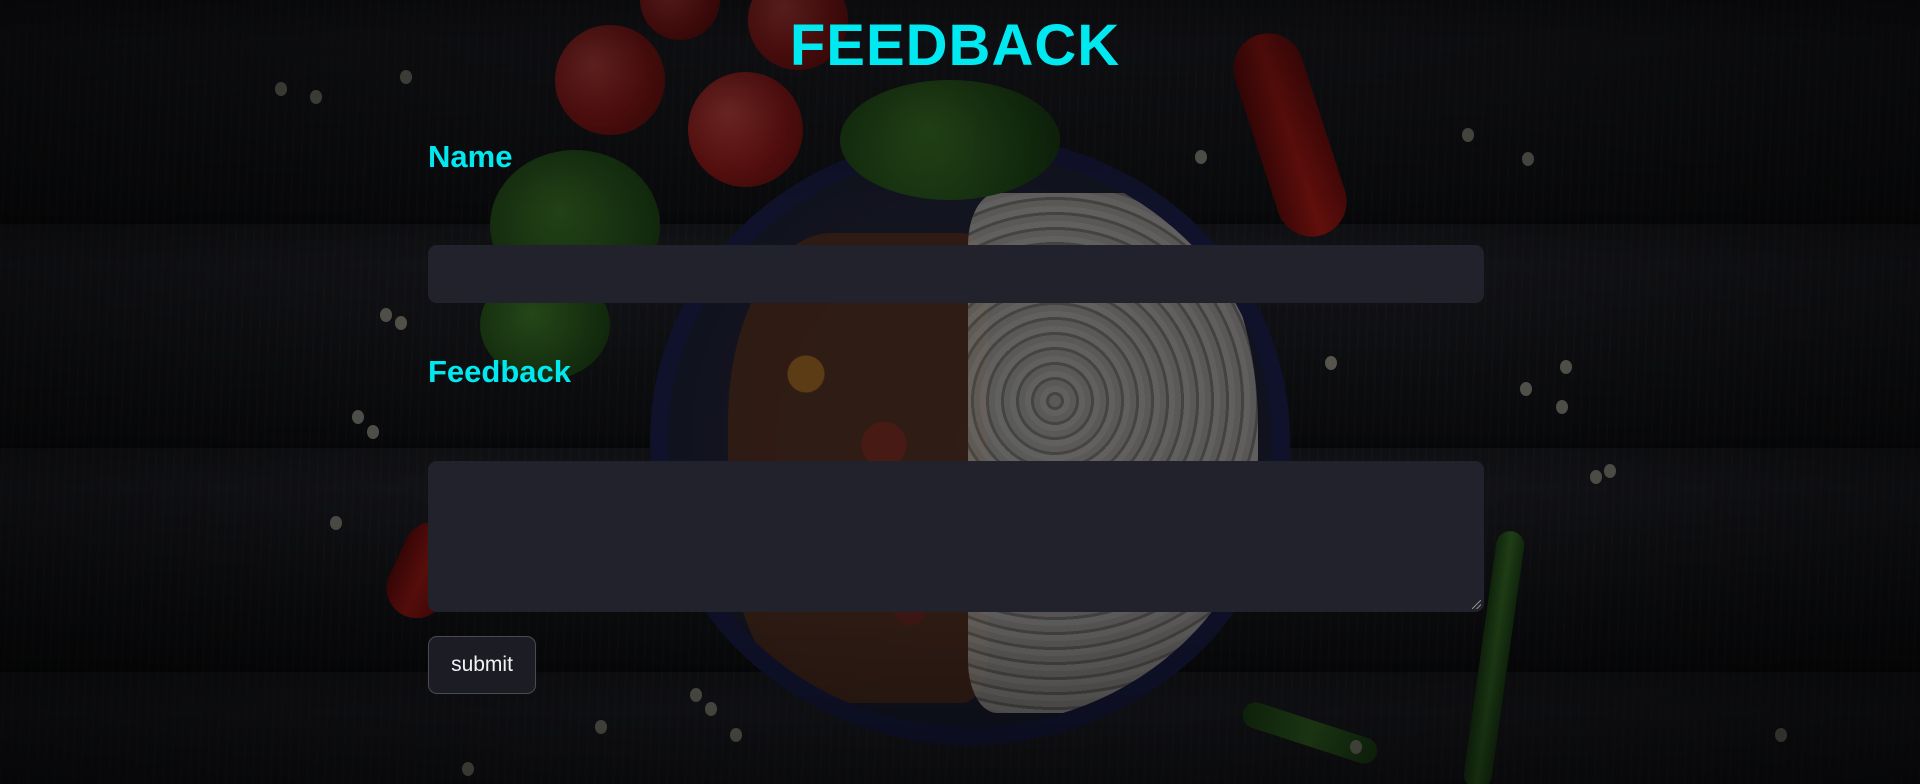 The width and height of the screenshot is (1920, 784). Describe the element at coordinates (500, 371) in the screenshot. I see `feedback-label: Feedback` at that location.